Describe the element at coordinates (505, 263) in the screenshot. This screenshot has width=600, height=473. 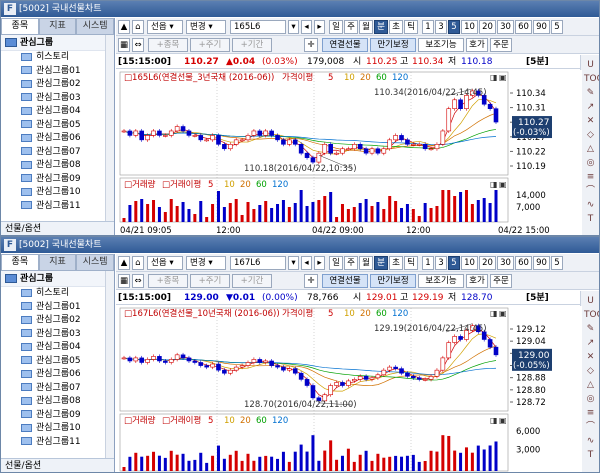
I see `interval-5: 30` at that location.